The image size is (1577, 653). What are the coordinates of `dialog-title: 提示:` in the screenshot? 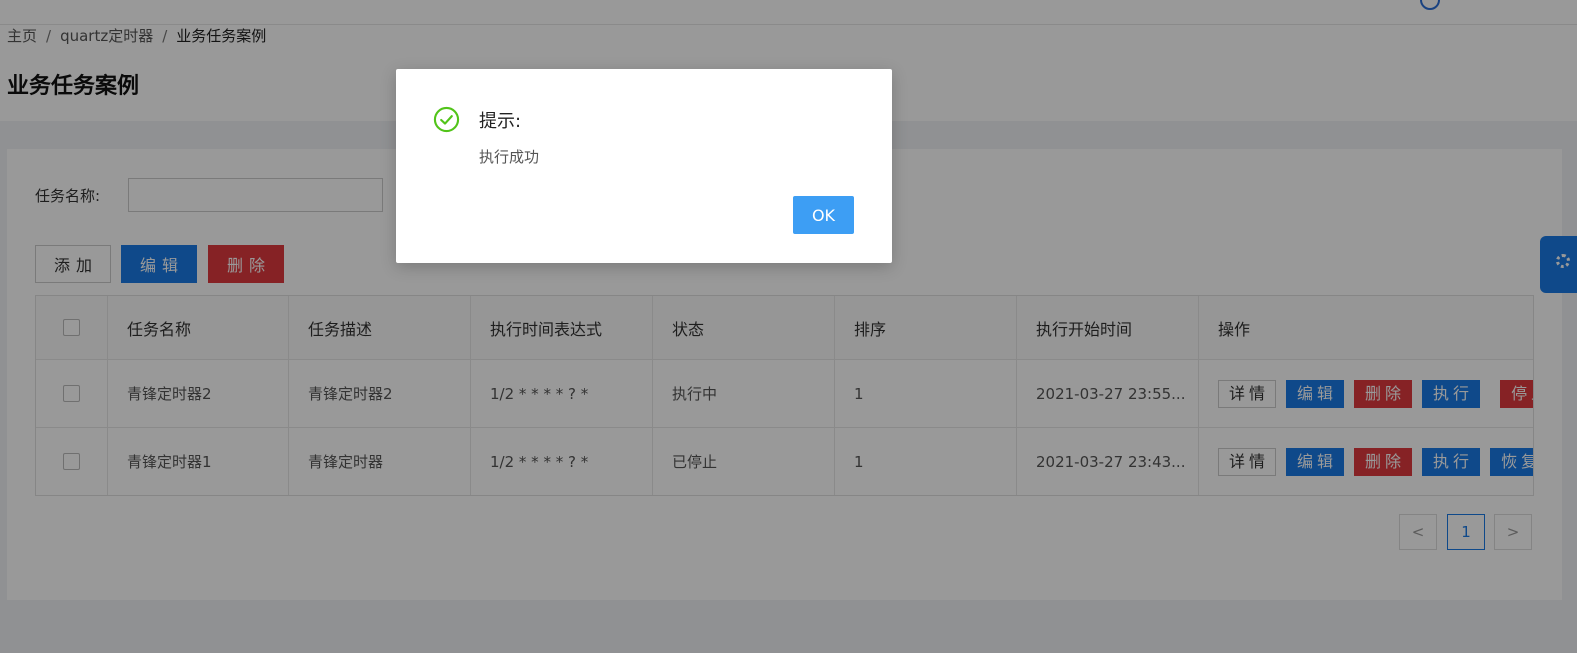 It's located at (500, 121).